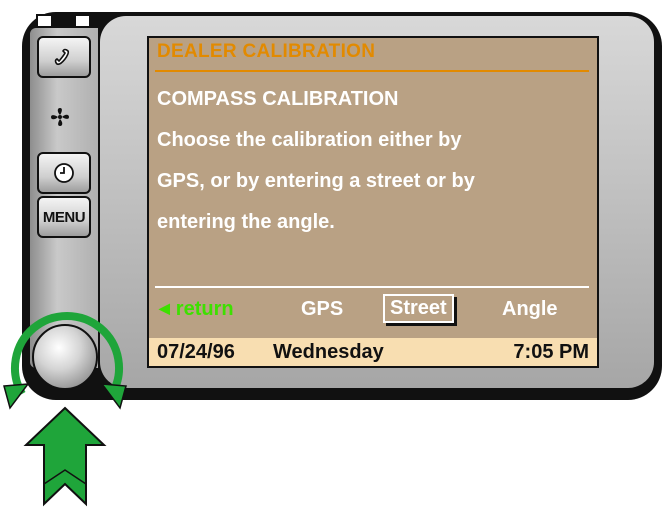 The width and height of the screenshot is (670, 512). What do you see at coordinates (266, 51) in the screenshot?
I see `section-title: DEALER CALIBRATION` at bounding box center [266, 51].